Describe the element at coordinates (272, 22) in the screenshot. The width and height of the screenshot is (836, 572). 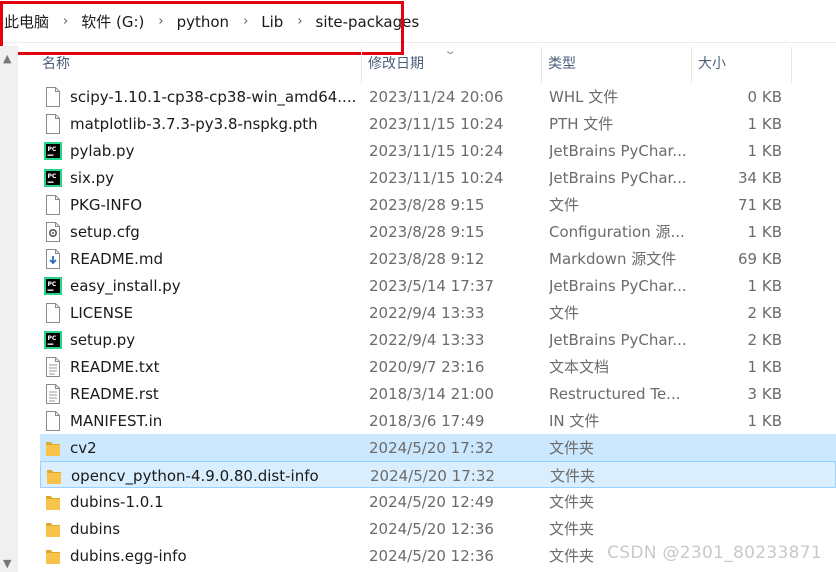
I see `breadcrumb-item-lib: Lib` at that location.